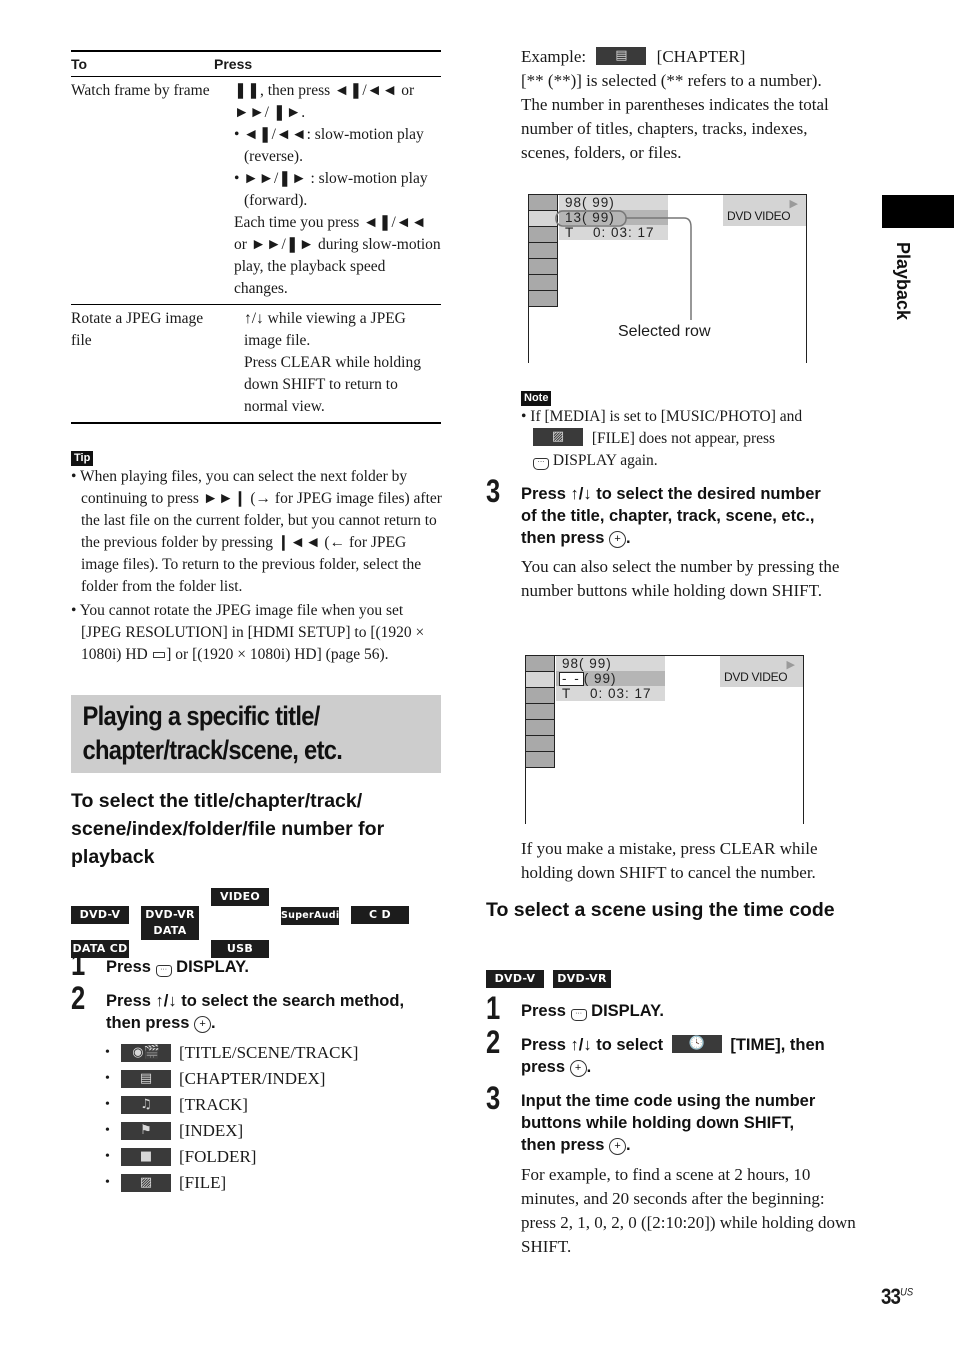 The width and height of the screenshot is (954, 1352). I want to click on instruction-line: ❚❚, then press ◄❚/◄◄ or ►►/ ❚►., so click(324, 101).